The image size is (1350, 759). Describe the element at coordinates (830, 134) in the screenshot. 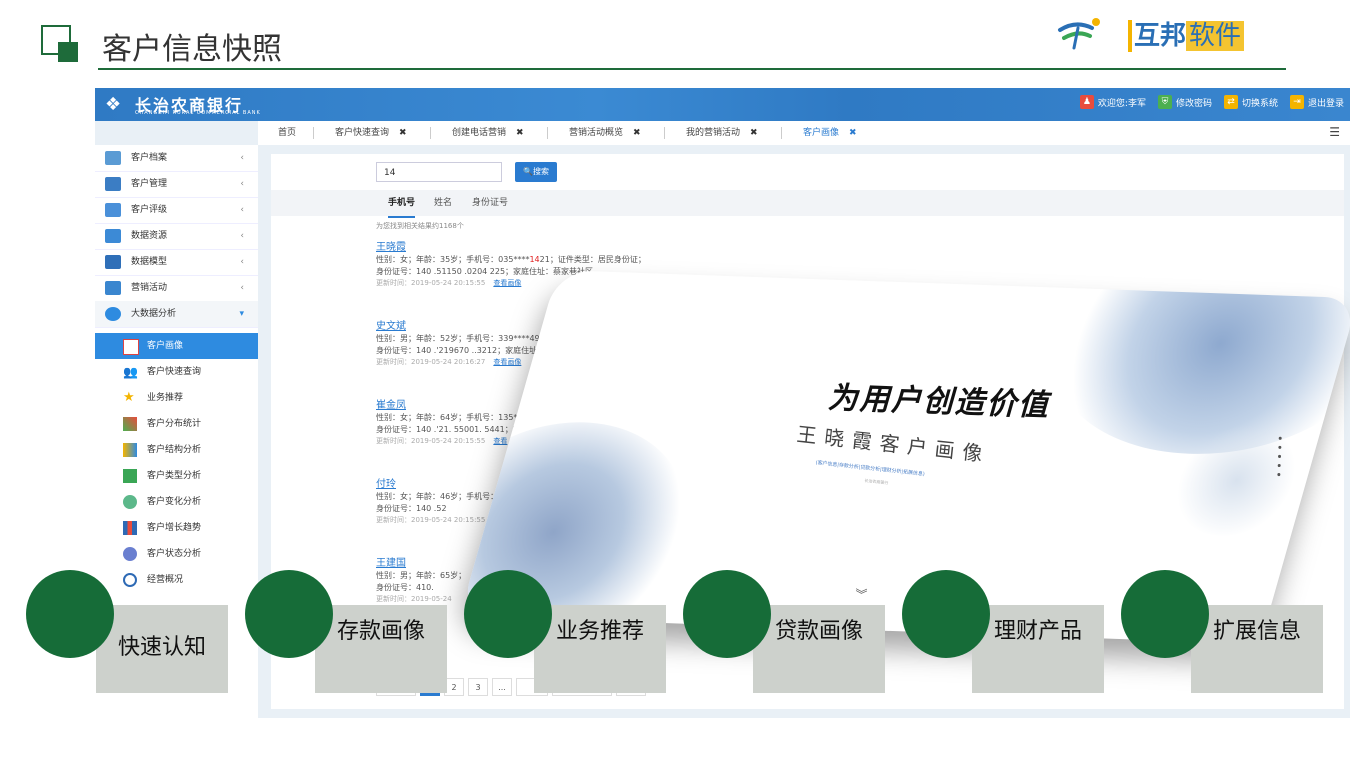

I see `tab-customer-portrait: 客户画像 ✖` at that location.